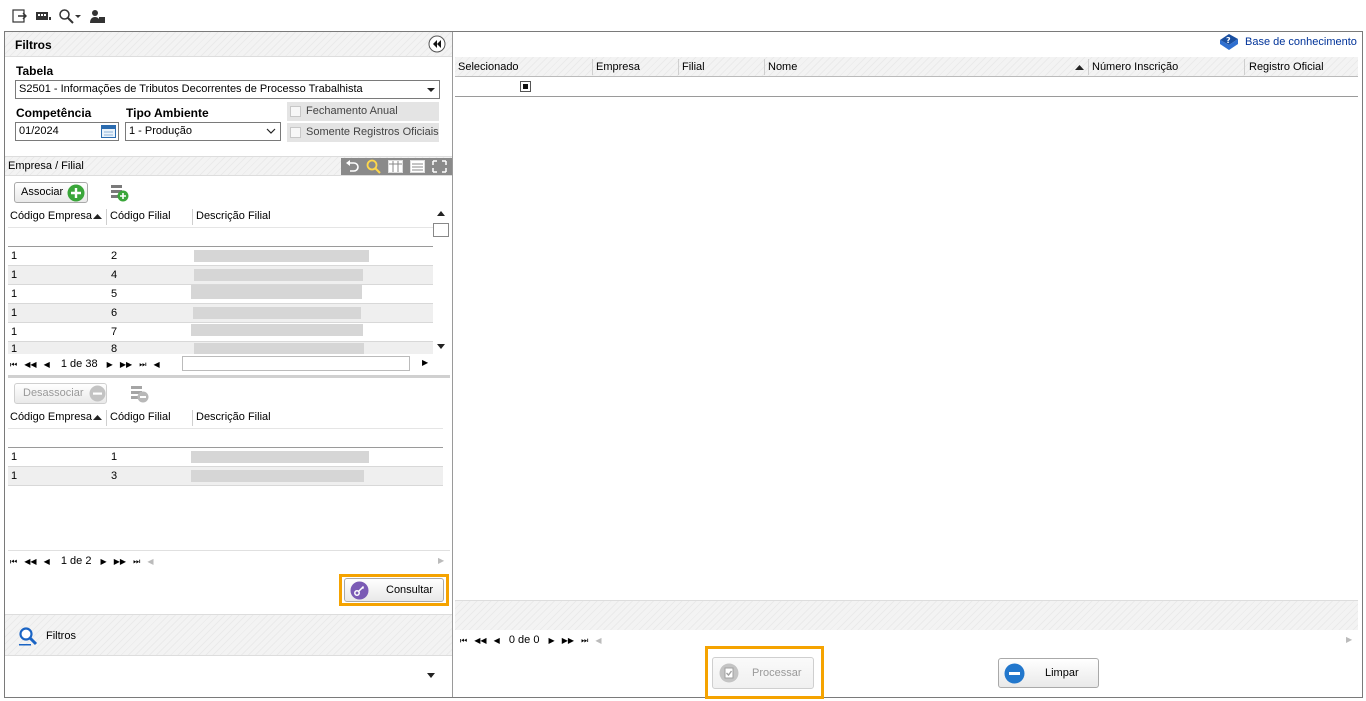 The image size is (1366, 701). Describe the element at coordinates (114, 348) in the screenshot. I see `cell-filial: 8` at that location.